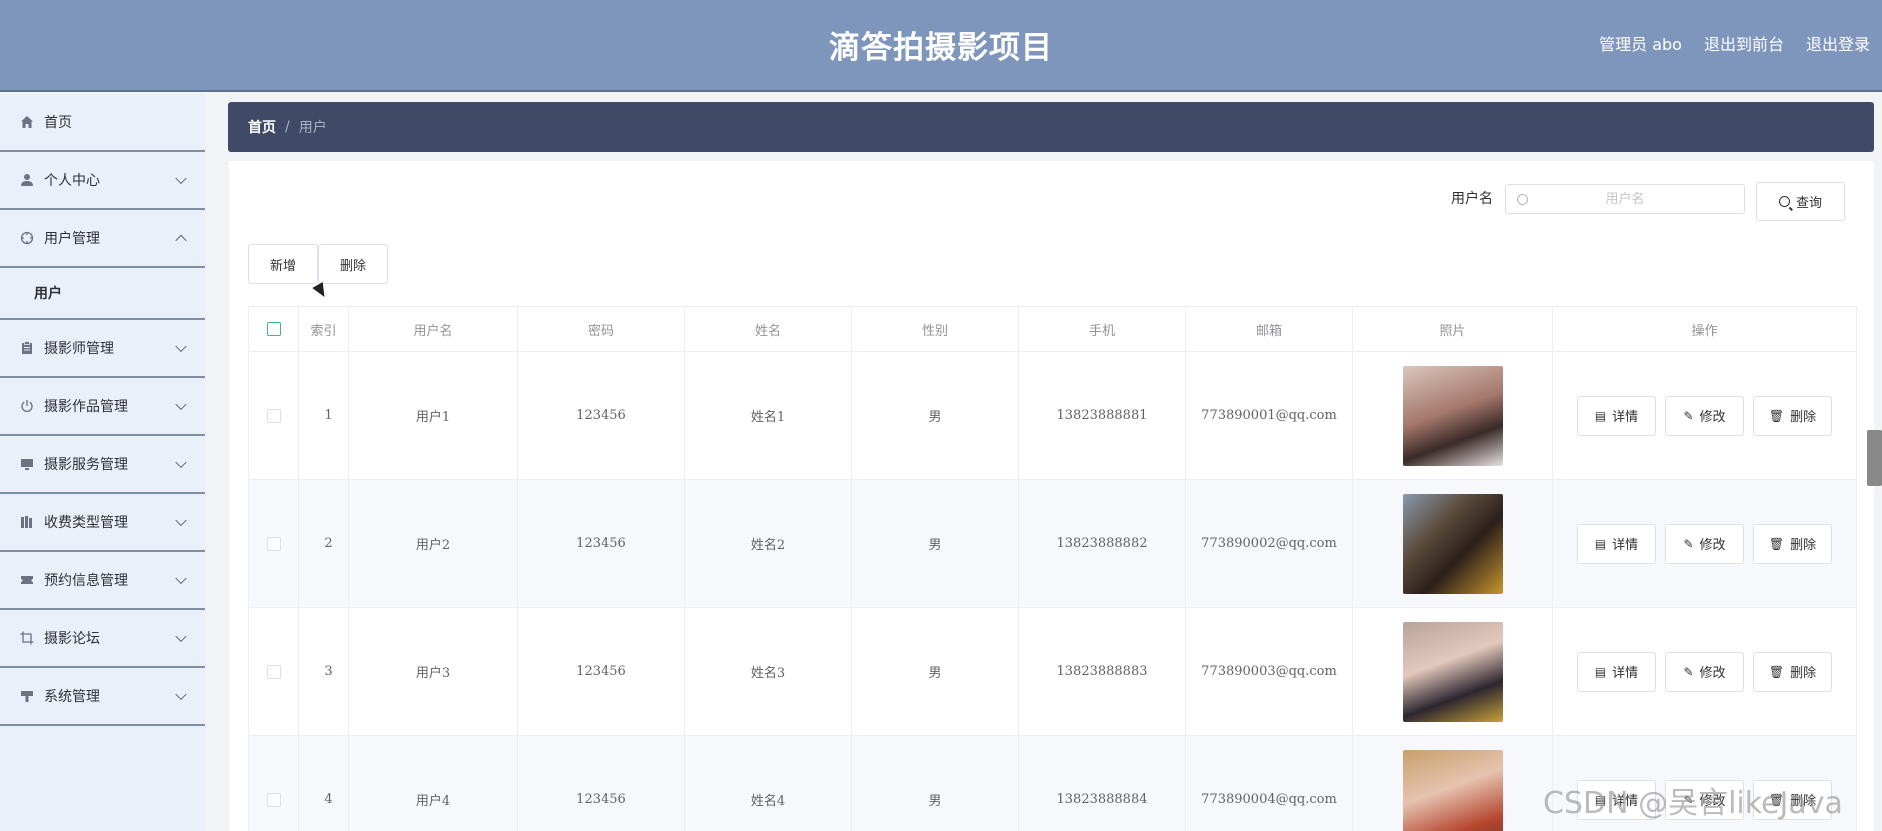 This screenshot has width=1882, height=831. I want to click on column-header: 索引, so click(323, 329).